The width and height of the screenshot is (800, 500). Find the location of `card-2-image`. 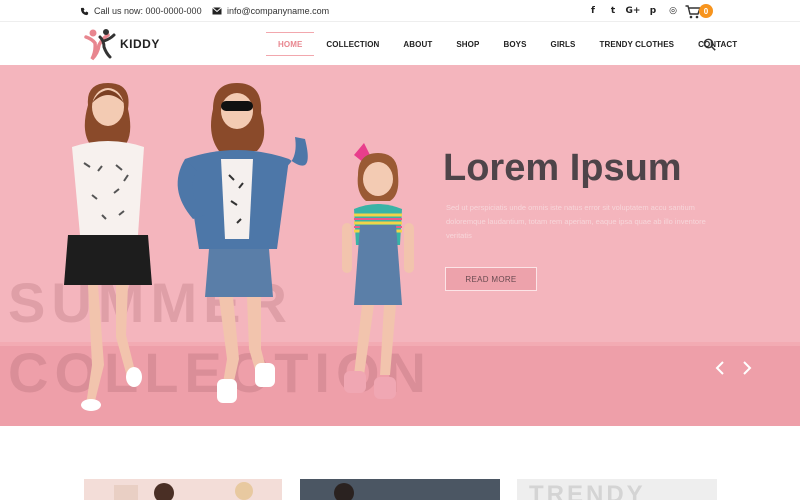

card-2-image is located at coordinates (344, 491).